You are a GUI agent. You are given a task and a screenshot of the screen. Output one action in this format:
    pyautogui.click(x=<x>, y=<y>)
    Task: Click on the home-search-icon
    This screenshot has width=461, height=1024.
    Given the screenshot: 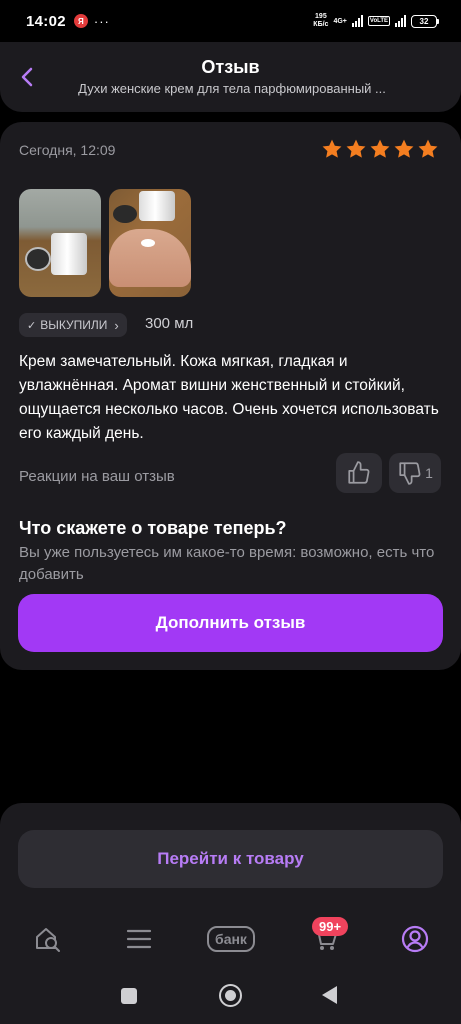 What is the action you would take?
    pyautogui.click(x=48, y=940)
    